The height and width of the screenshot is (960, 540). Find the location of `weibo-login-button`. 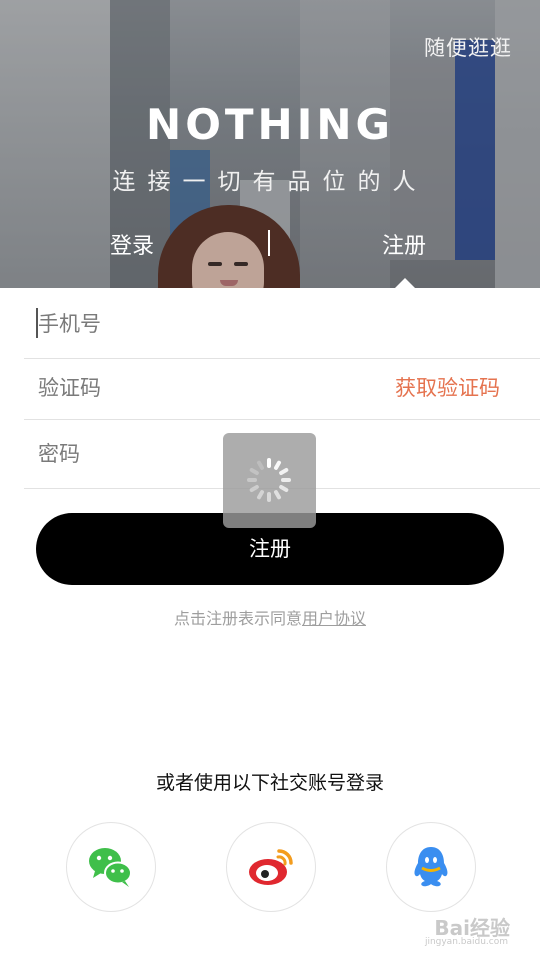

weibo-login-button is located at coordinates (271, 867).